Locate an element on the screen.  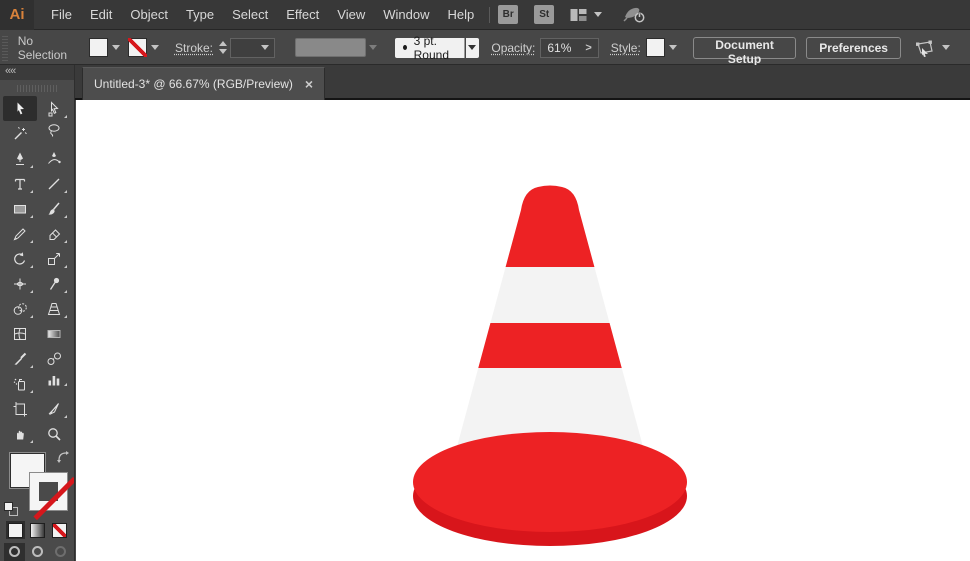
color-mode-row is located at coordinates (37, 530).